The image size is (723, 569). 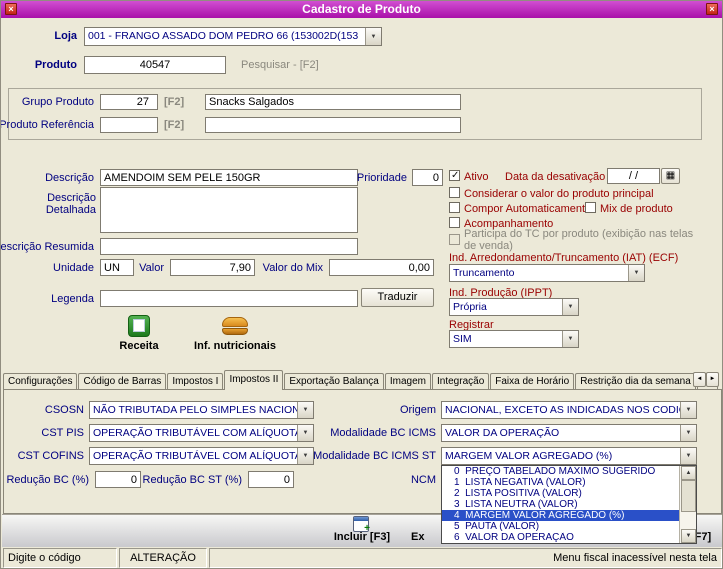 I want to click on descricao-detalhada-label: Descrição Detalhada, so click(x=70, y=204).